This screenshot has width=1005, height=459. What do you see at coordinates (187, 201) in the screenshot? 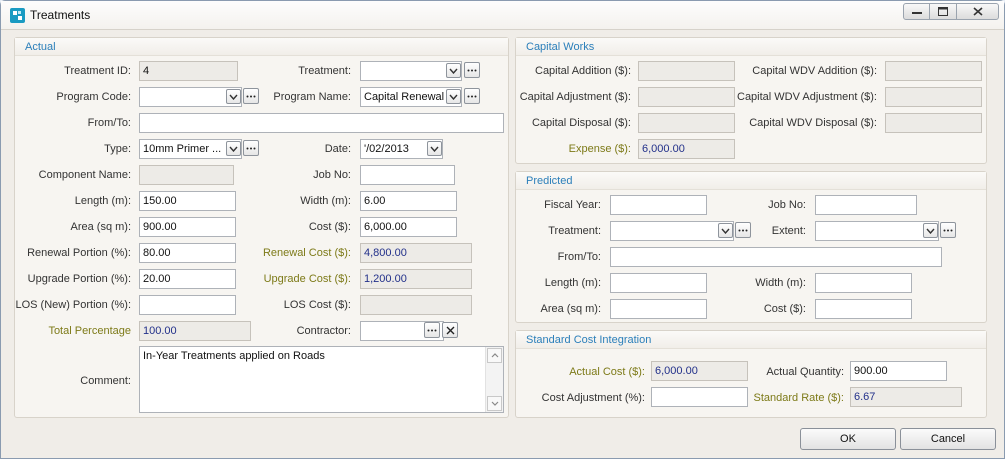
I see `length-input: 150.00` at bounding box center [187, 201].